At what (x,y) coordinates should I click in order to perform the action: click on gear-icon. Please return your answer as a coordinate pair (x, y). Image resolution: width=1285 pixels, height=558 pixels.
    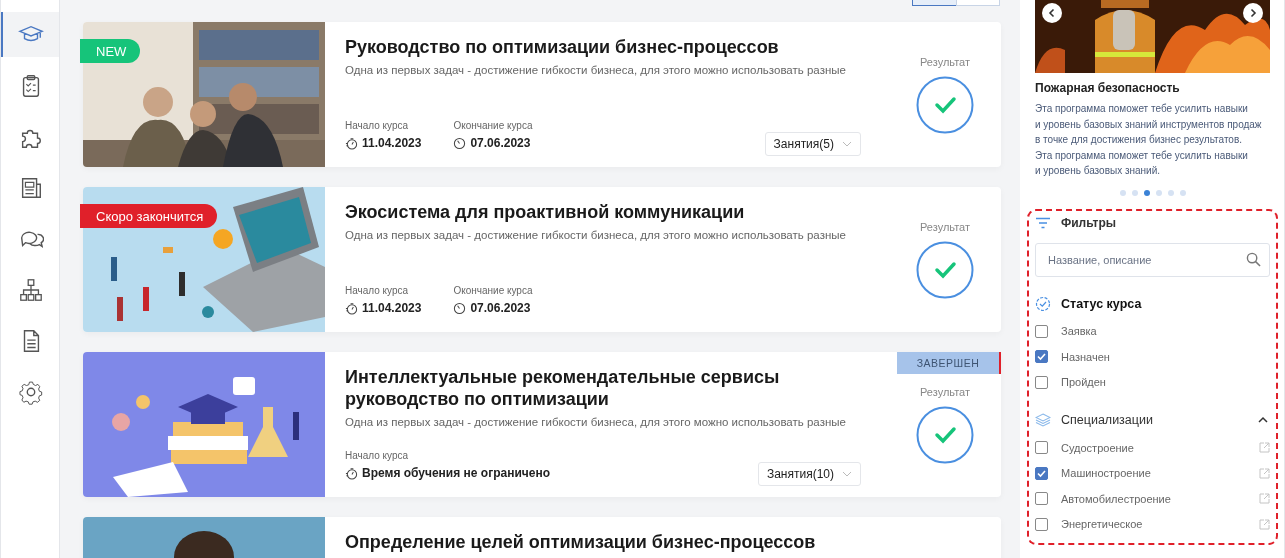
    Looking at the image, I should click on (31, 391).